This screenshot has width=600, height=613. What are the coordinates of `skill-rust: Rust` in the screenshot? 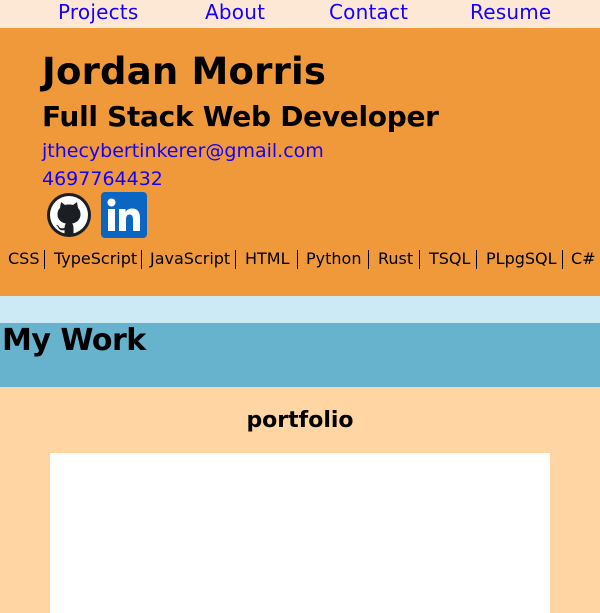 It's located at (396, 258).